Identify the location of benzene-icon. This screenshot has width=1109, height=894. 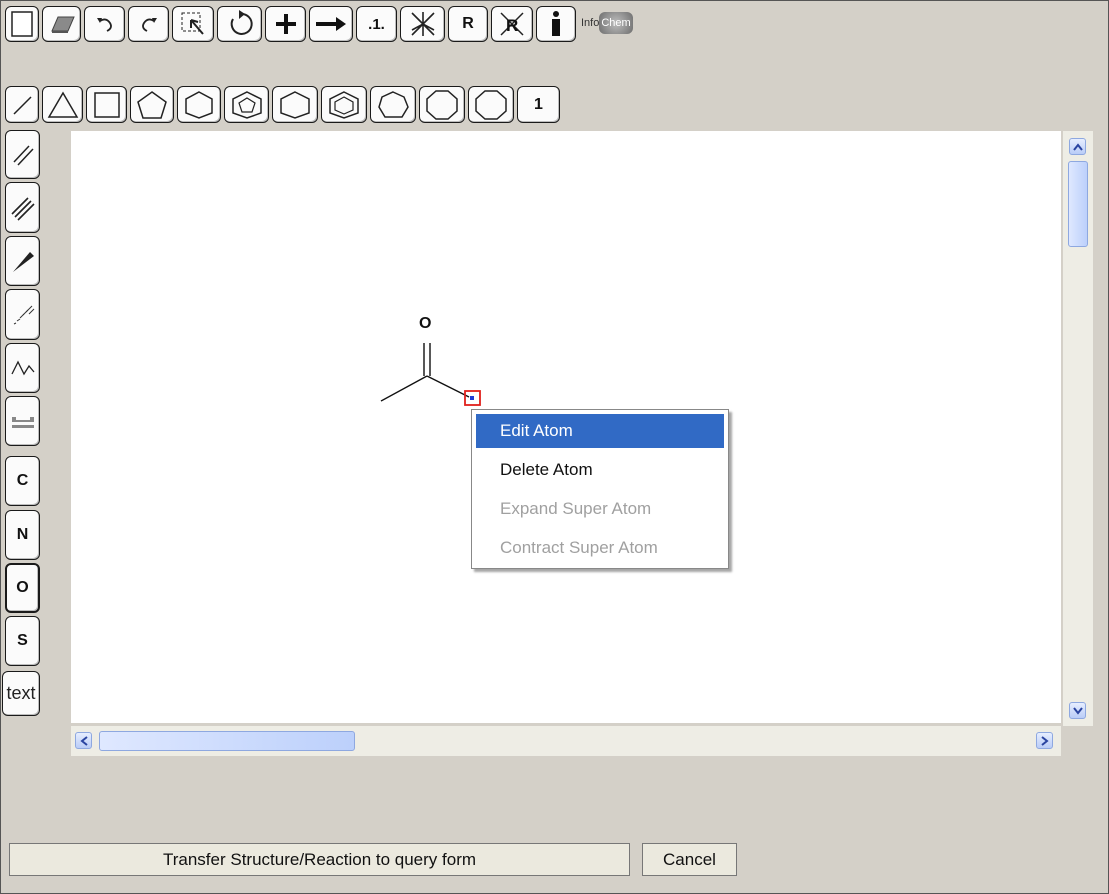
(344, 104).